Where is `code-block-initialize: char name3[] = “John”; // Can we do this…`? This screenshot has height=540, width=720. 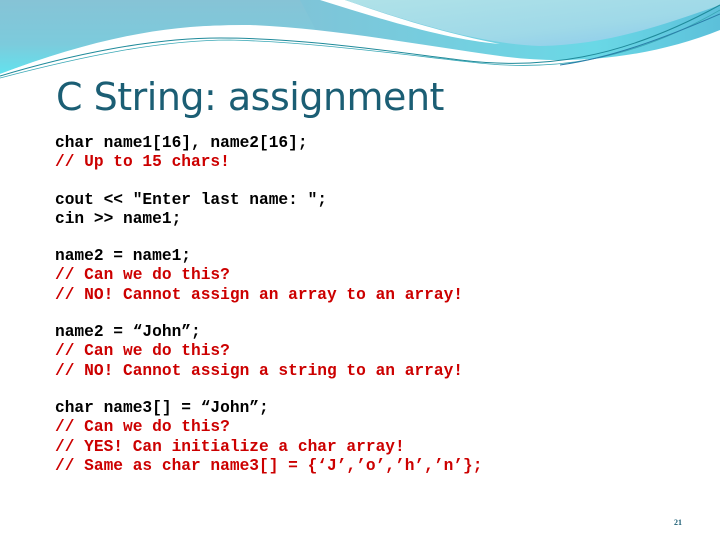
code-block-initialize: char name3[] = “John”; // Can we do this… is located at coordinates (375, 437).